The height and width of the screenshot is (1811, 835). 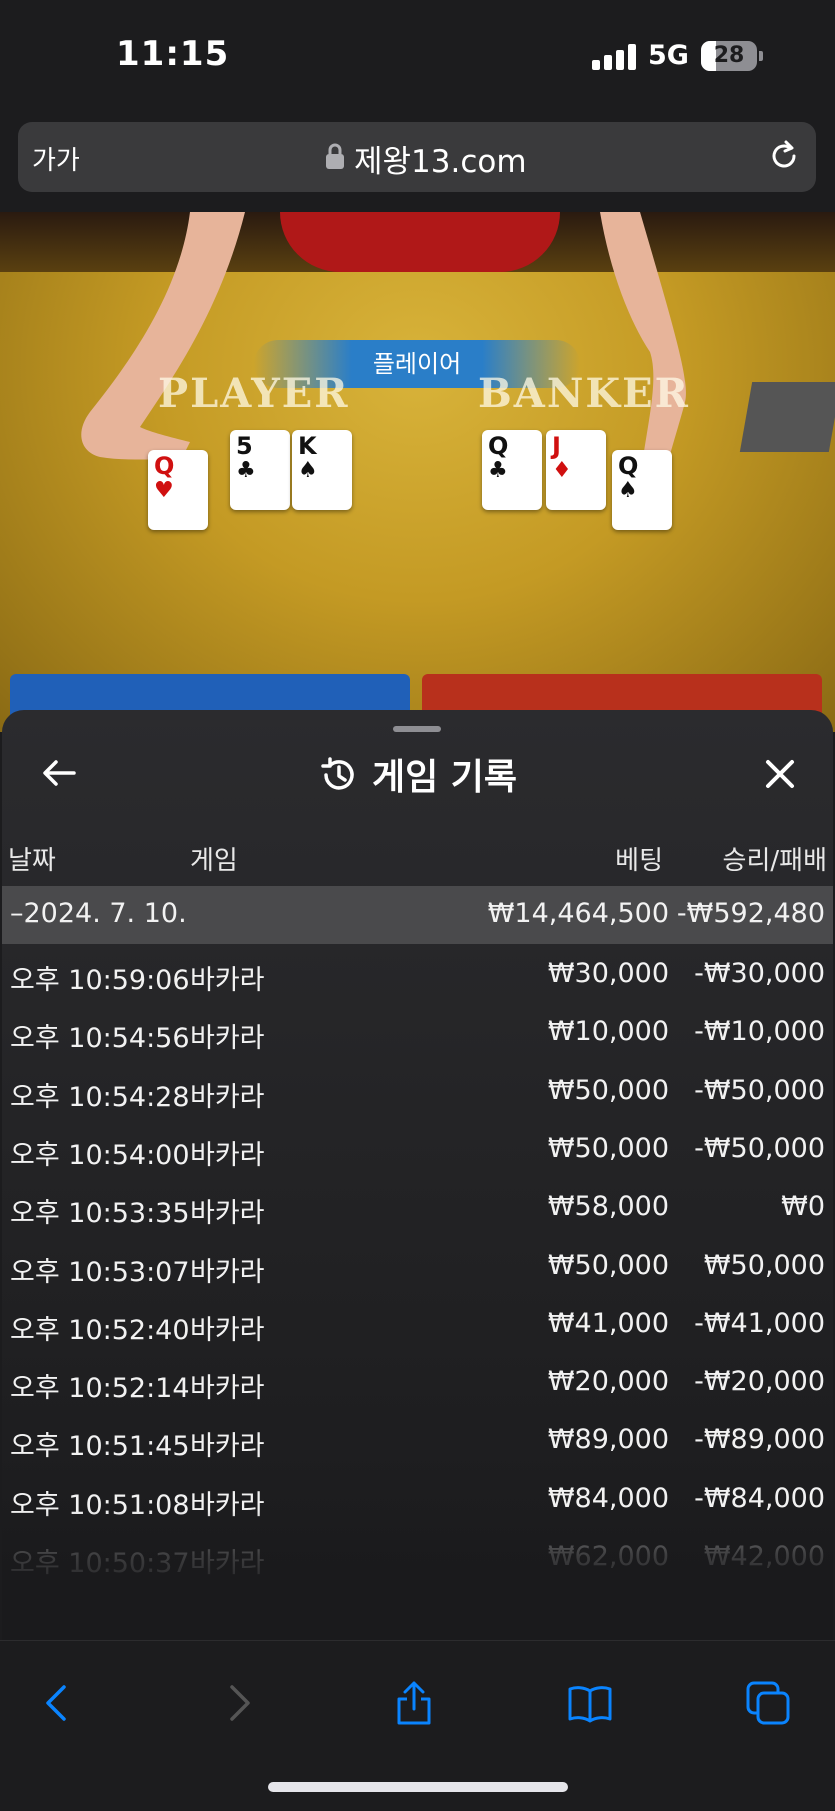 I want to click on history-row: 오후 10:53:35 바카라 ₩58,000 ₩0, so click(x=417, y=1208).